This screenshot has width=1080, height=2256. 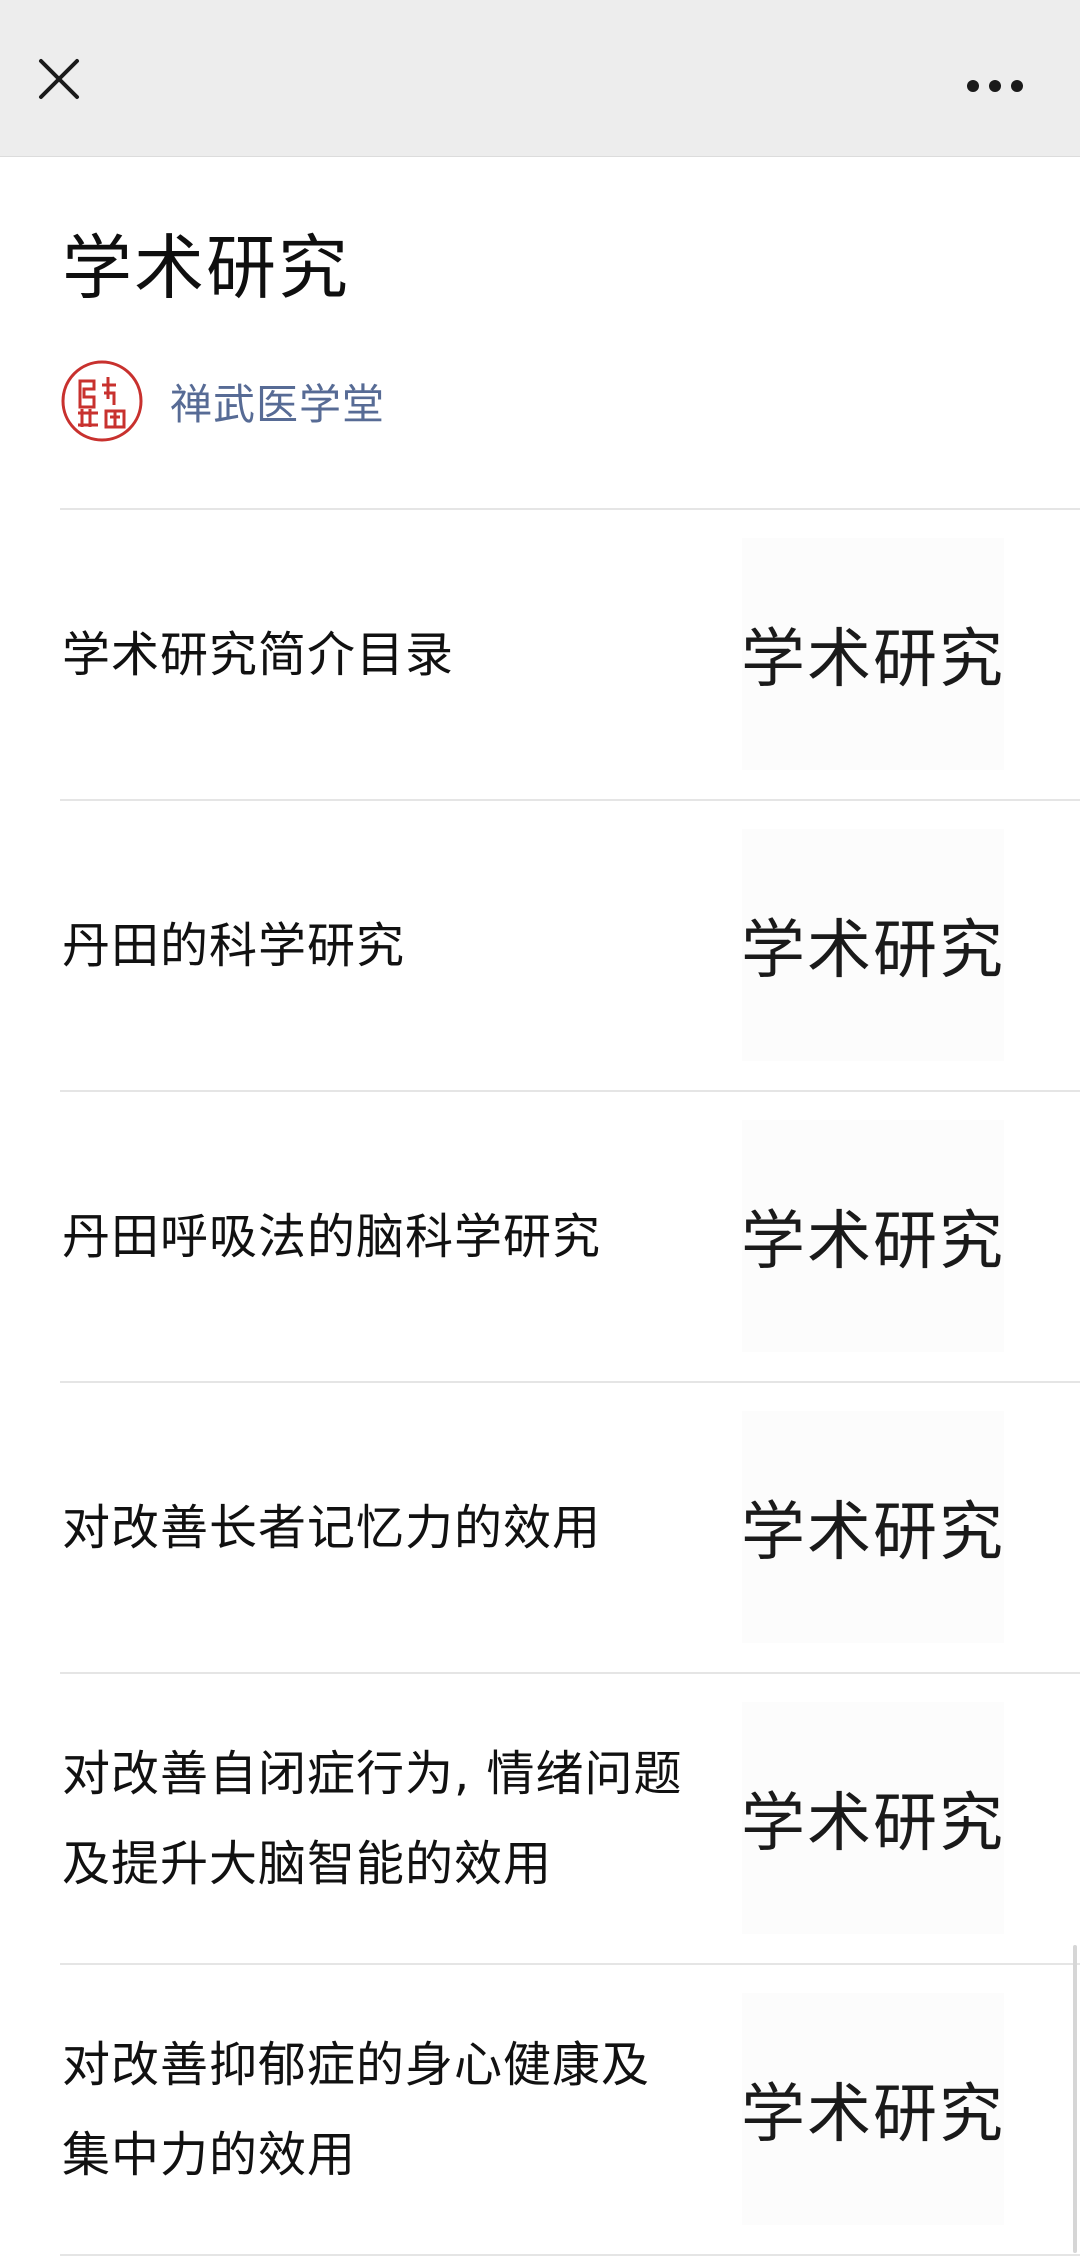 I want to click on list-item-title-line: 丹田的科学研究, so click(x=234, y=945).